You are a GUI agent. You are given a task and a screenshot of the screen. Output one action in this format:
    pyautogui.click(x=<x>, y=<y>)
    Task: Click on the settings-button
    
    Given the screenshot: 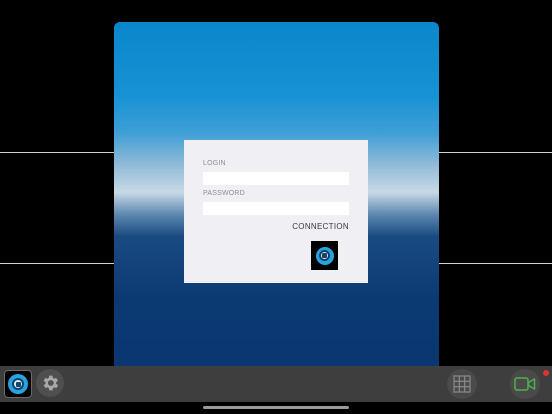 What is the action you would take?
    pyautogui.click(x=50, y=383)
    